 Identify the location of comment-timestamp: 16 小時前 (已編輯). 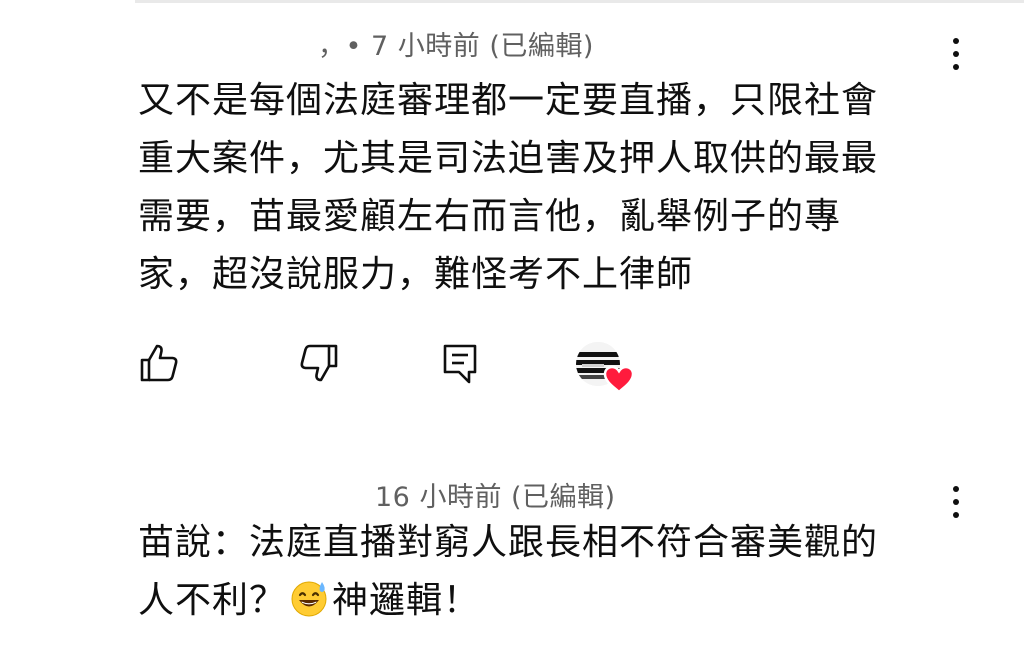
(495, 497).